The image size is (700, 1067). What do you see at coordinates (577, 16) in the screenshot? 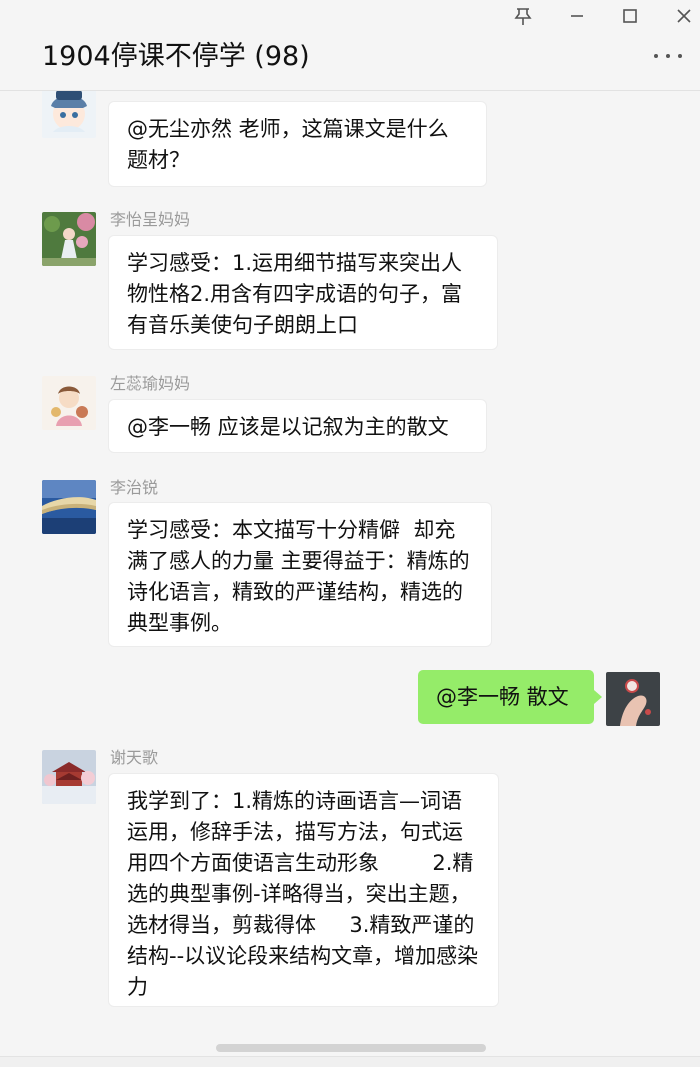
I see `minimize-icon` at bounding box center [577, 16].